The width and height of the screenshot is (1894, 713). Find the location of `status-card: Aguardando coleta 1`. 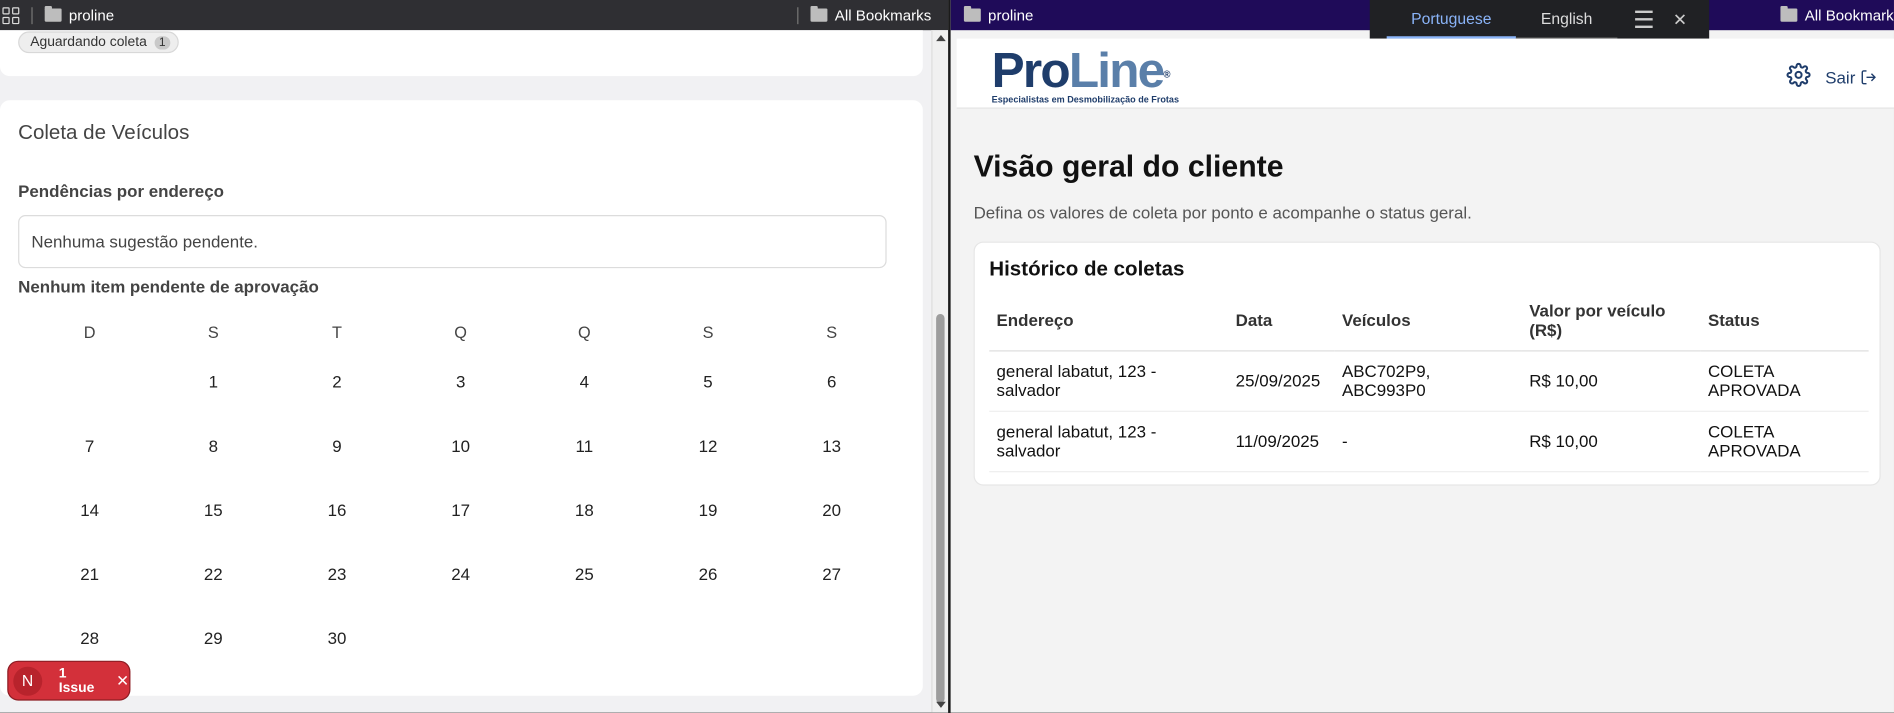

status-card: Aguardando coleta 1 is located at coordinates (461, 53).